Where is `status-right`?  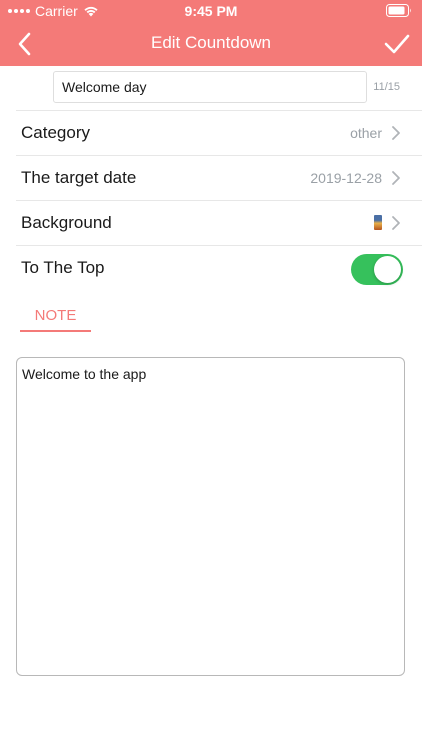 status-right is located at coordinates (399, 12).